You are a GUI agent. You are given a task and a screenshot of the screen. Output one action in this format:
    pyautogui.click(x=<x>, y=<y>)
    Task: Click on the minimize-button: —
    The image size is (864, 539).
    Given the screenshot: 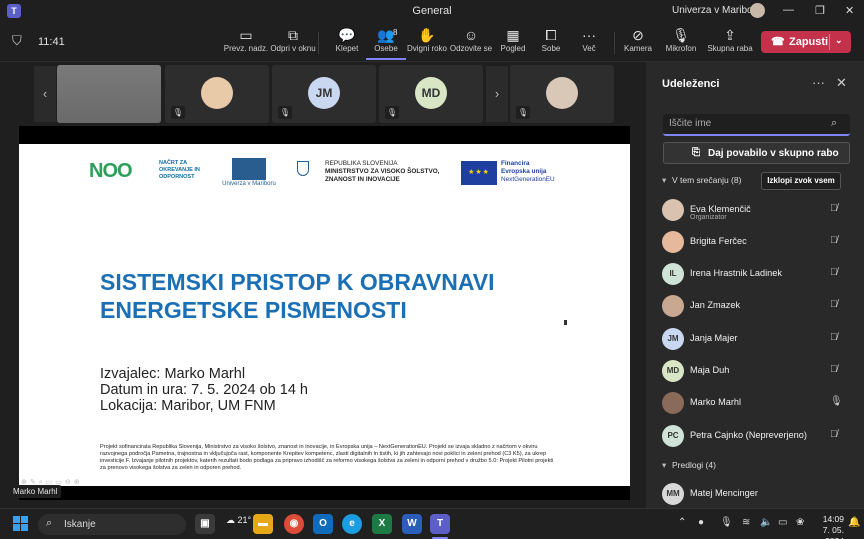 What is the action you would take?
    pyautogui.click(x=788, y=10)
    